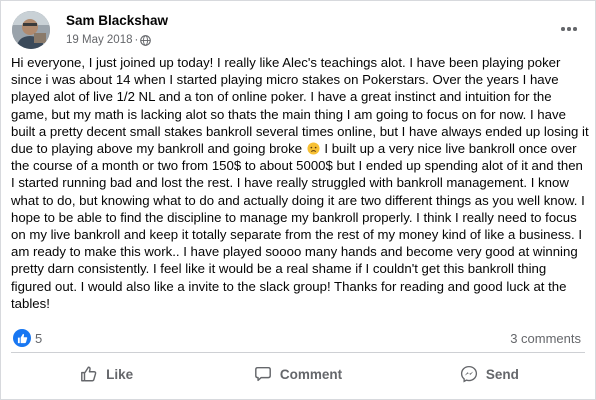  Describe the element at coordinates (38, 338) in the screenshot. I see `reaction-count: 5` at that location.